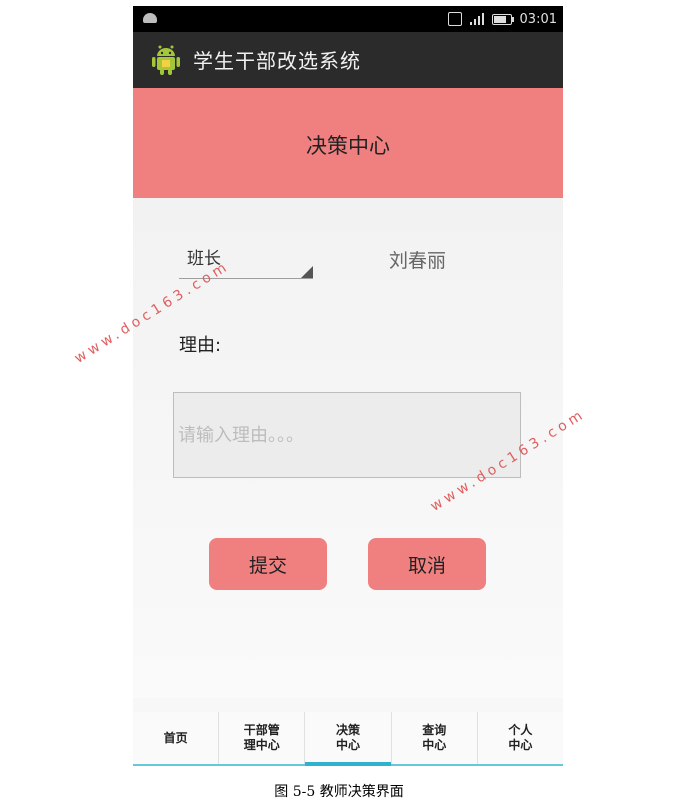  What do you see at coordinates (277, 61) in the screenshot?
I see `app-title: 学生干部改选系统` at bounding box center [277, 61].